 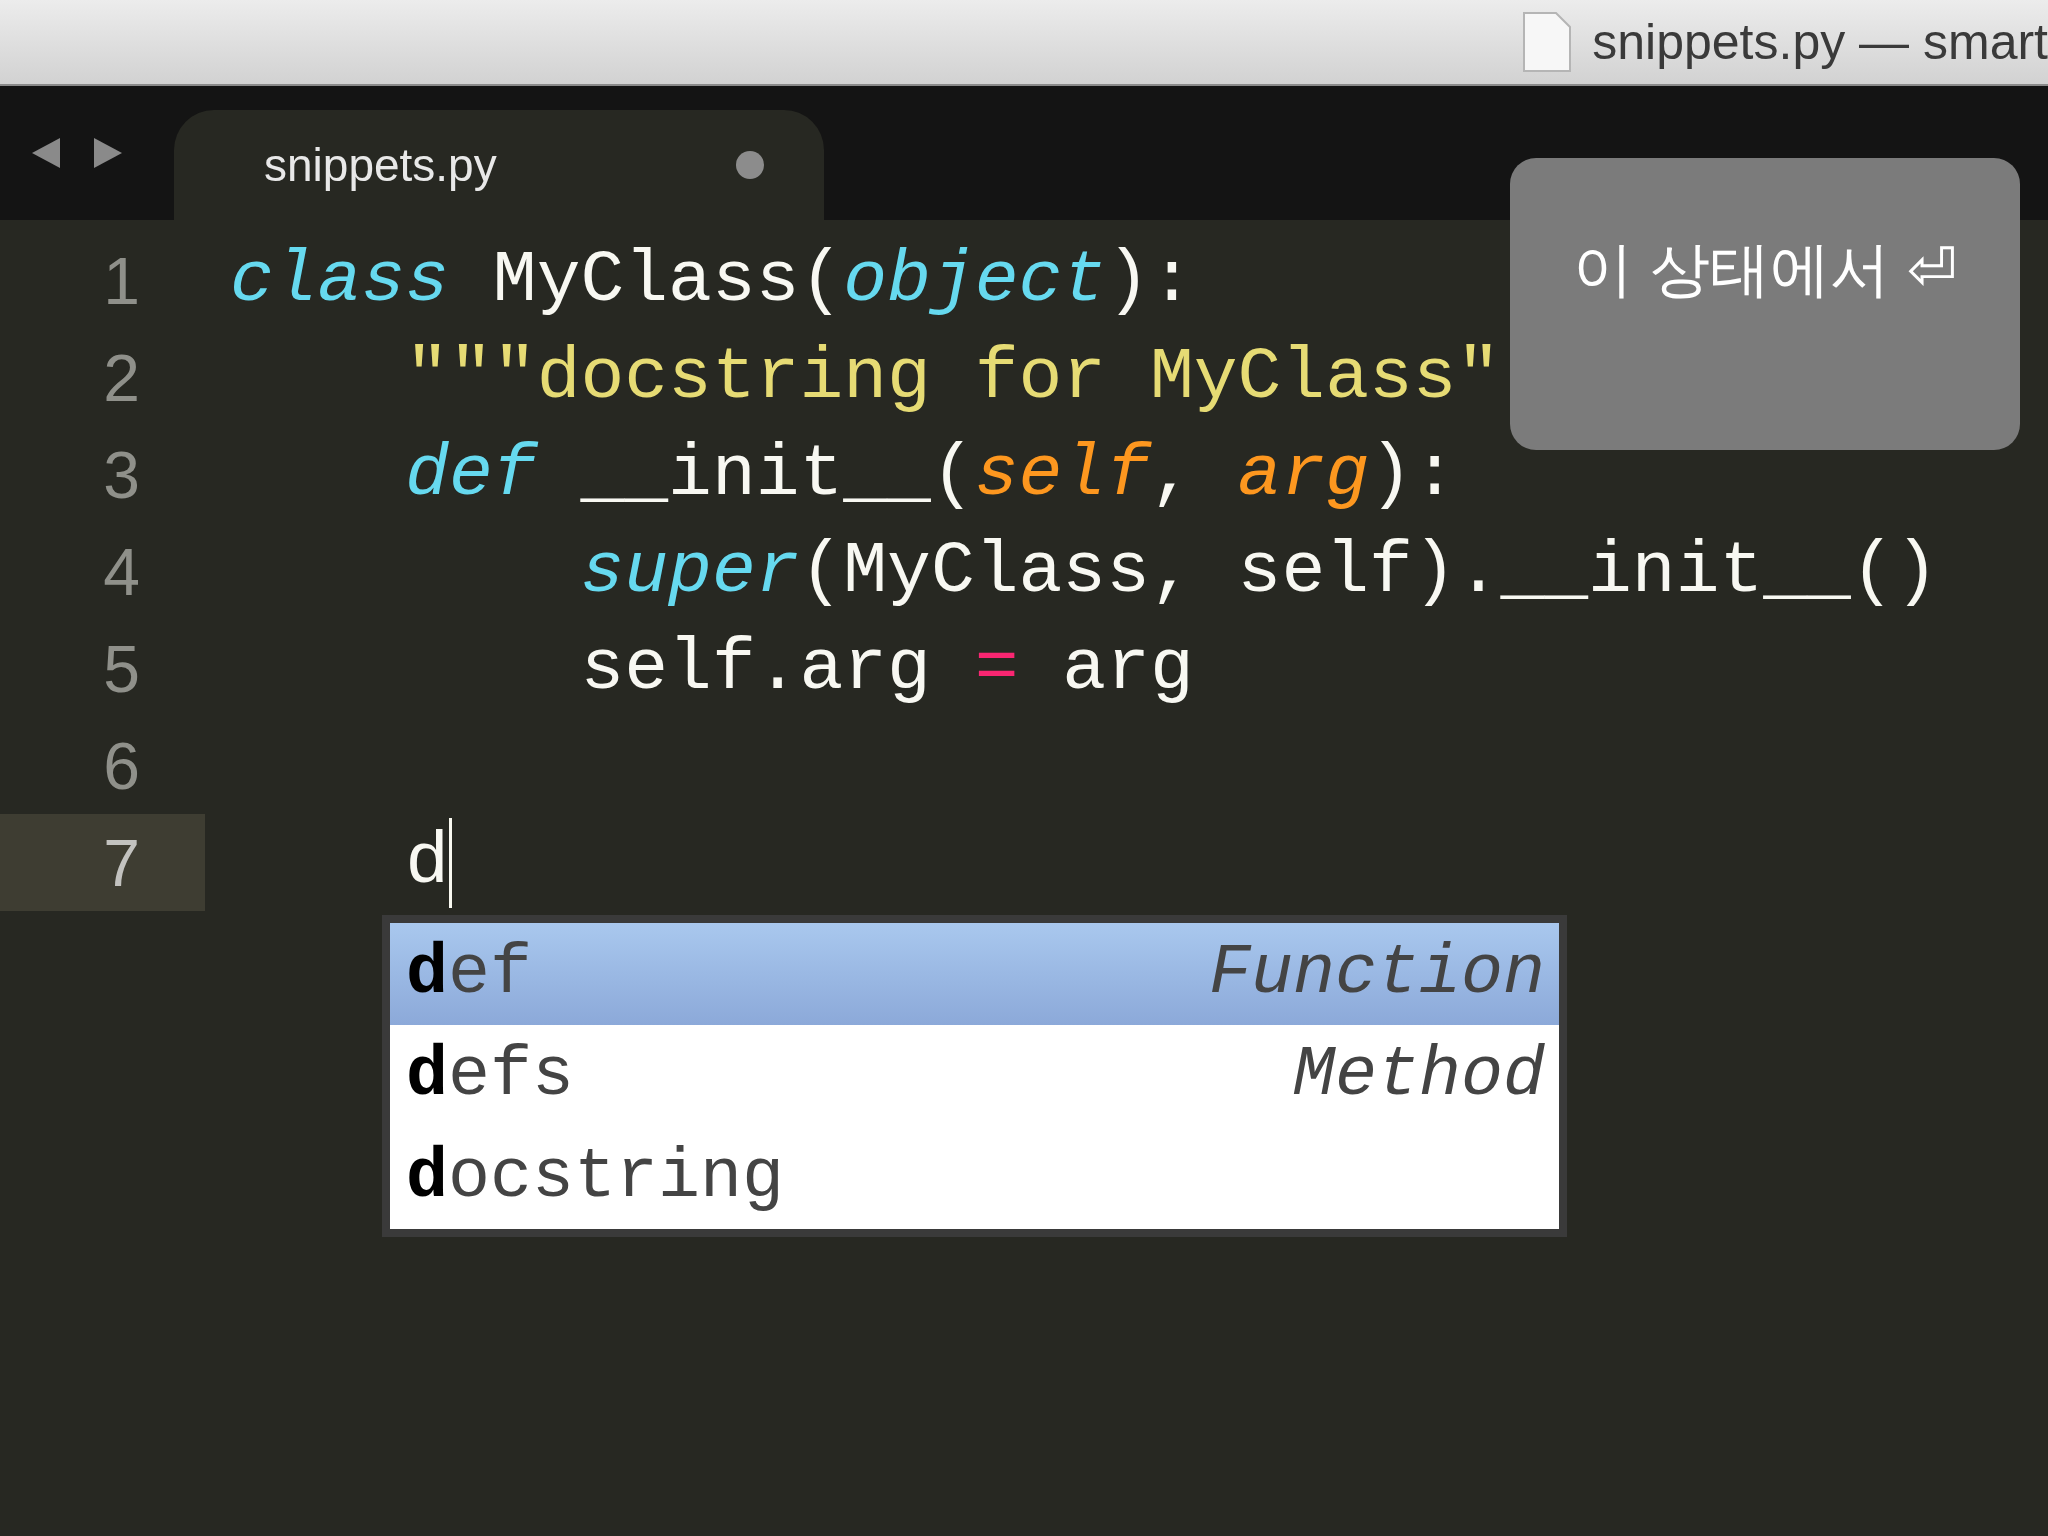 What do you see at coordinates (121, 280) in the screenshot?
I see `line-number: 1` at bounding box center [121, 280].